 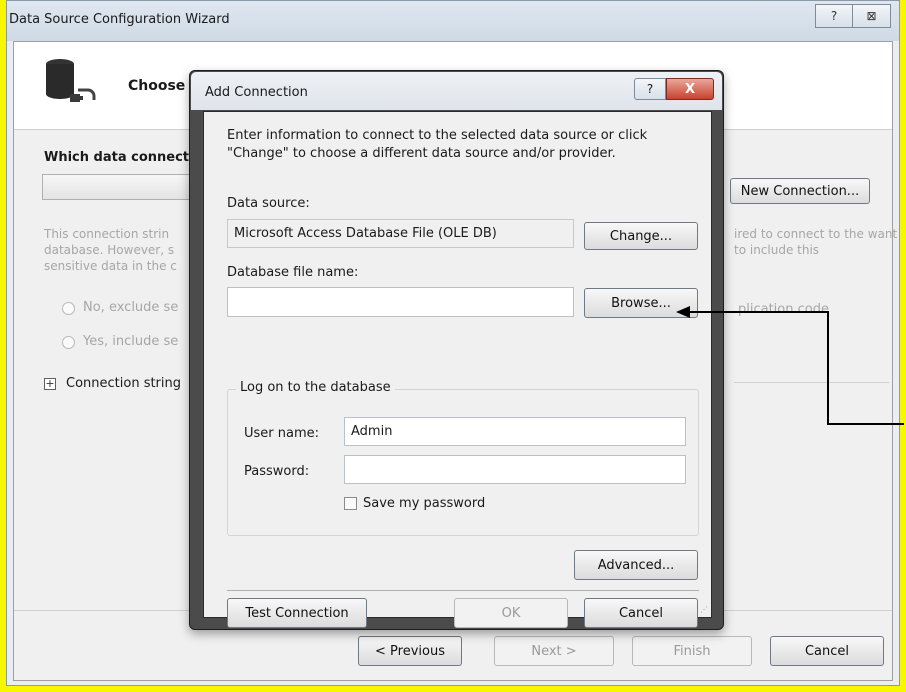 What do you see at coordinates (796, 368) in the screenshot?
I see `annotation-arrow-line` at bounding box center [796, 368].